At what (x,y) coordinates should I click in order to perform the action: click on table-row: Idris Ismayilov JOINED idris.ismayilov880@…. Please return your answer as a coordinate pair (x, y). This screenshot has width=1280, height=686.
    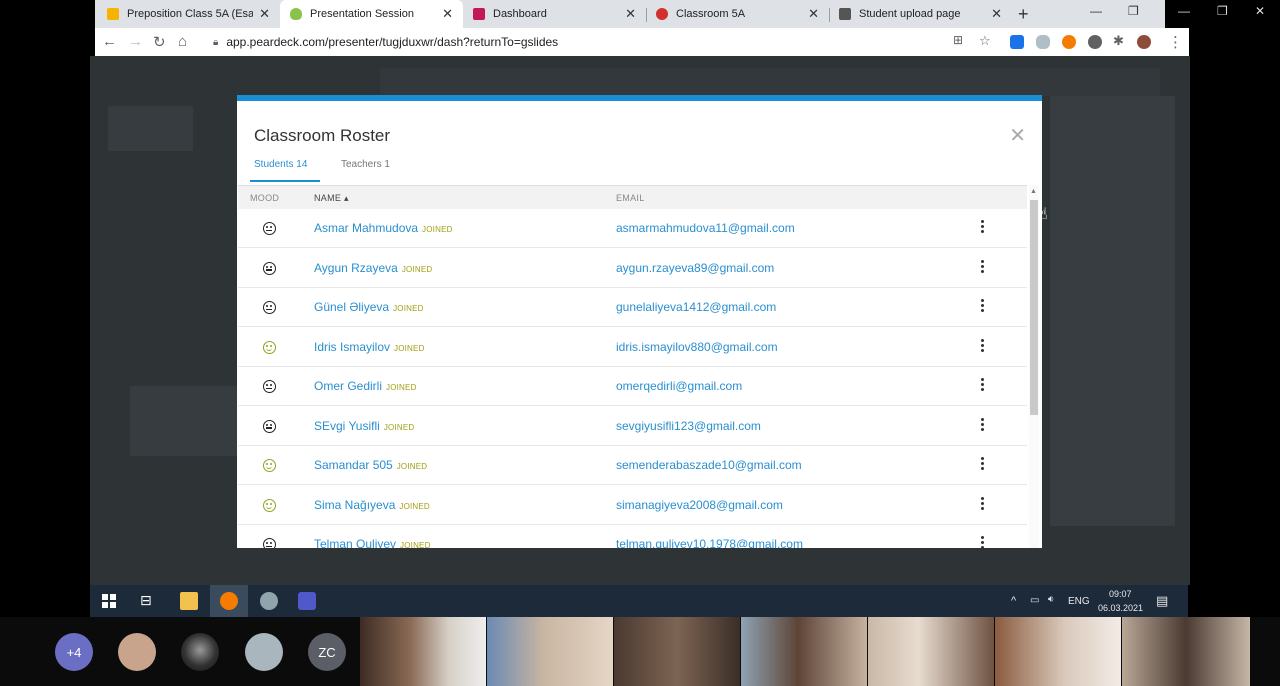
    Looking at the image, I should click on (632, 347).